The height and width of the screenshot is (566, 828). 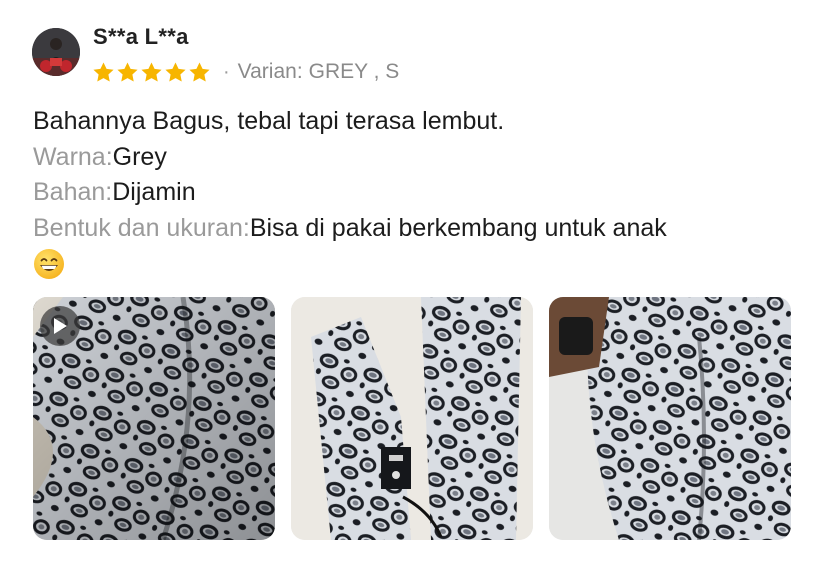 I want to click on attribute-value: Bisa di pakai berkembang untuk anak, so click(x=458, y=227).